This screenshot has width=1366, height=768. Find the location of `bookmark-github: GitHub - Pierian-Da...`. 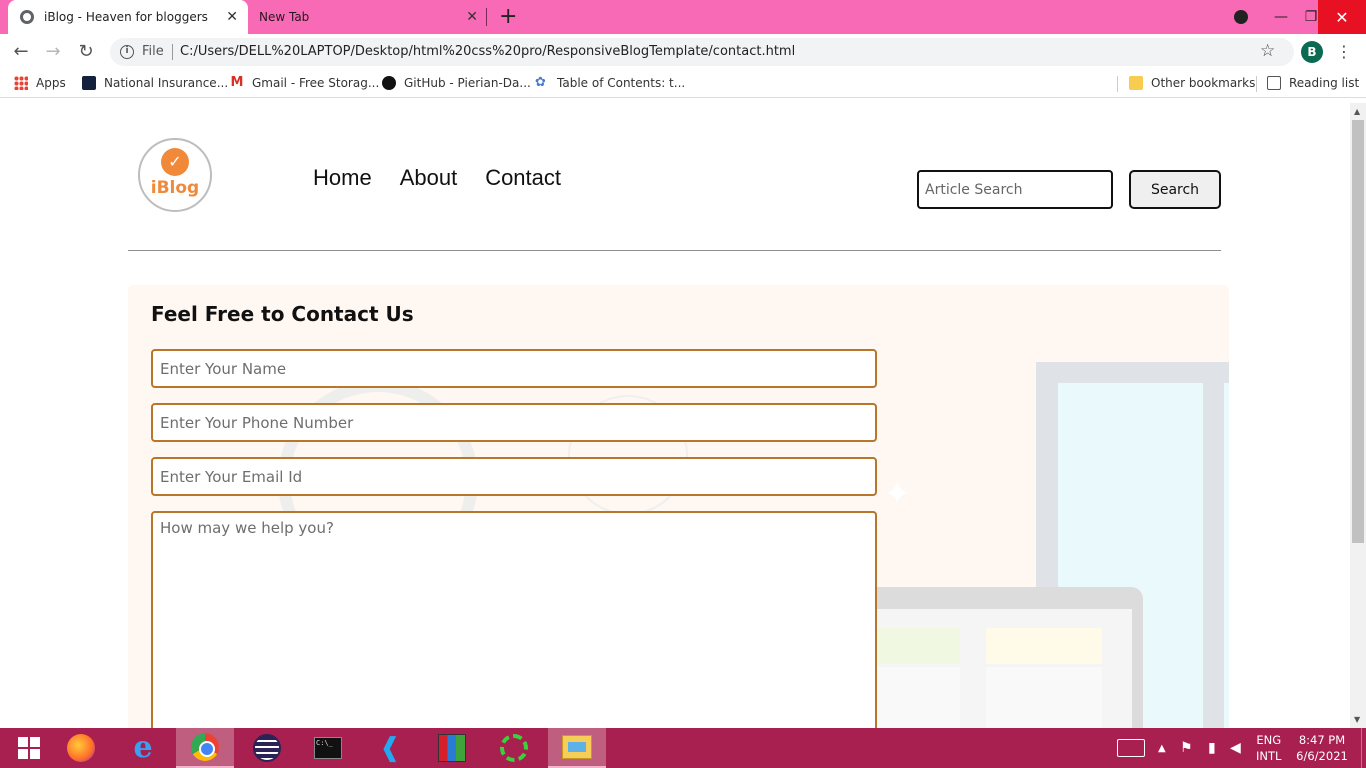

bookmark-github: GitHub - Pierian-Da... is located at coordinates (456, 83).